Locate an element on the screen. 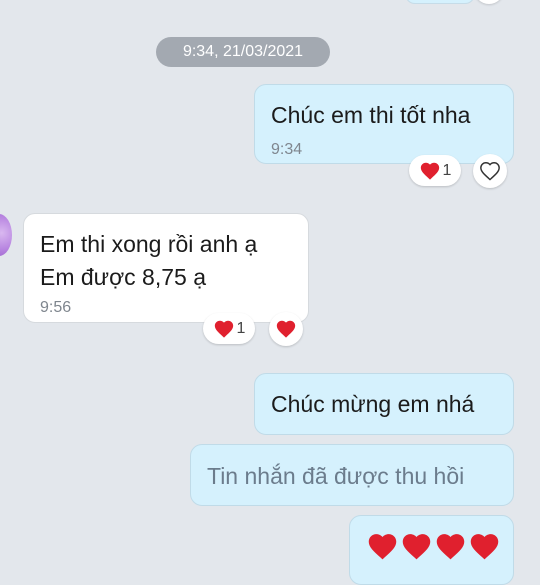  recalled-message-bubble: Tin nhắn đã được thu hồi is located at coordinates (352, 475).